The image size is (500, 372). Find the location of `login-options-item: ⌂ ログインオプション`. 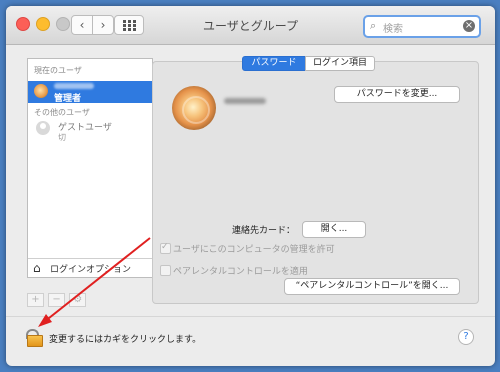

login-options-item: ⌂ ログインオプション is located at coordinates (90, 267).